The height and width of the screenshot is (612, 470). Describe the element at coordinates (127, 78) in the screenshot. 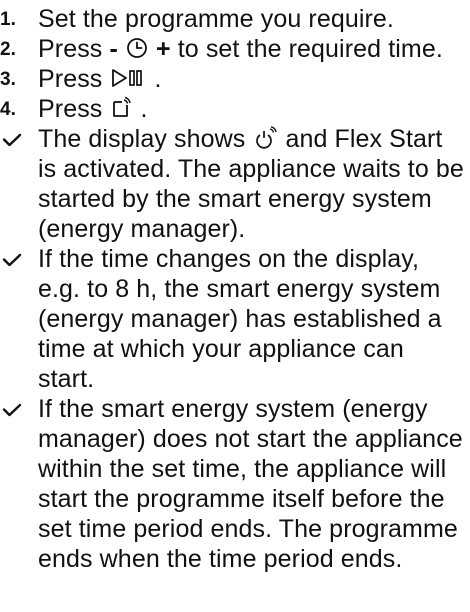

I see `start-pause-icon` at that location.